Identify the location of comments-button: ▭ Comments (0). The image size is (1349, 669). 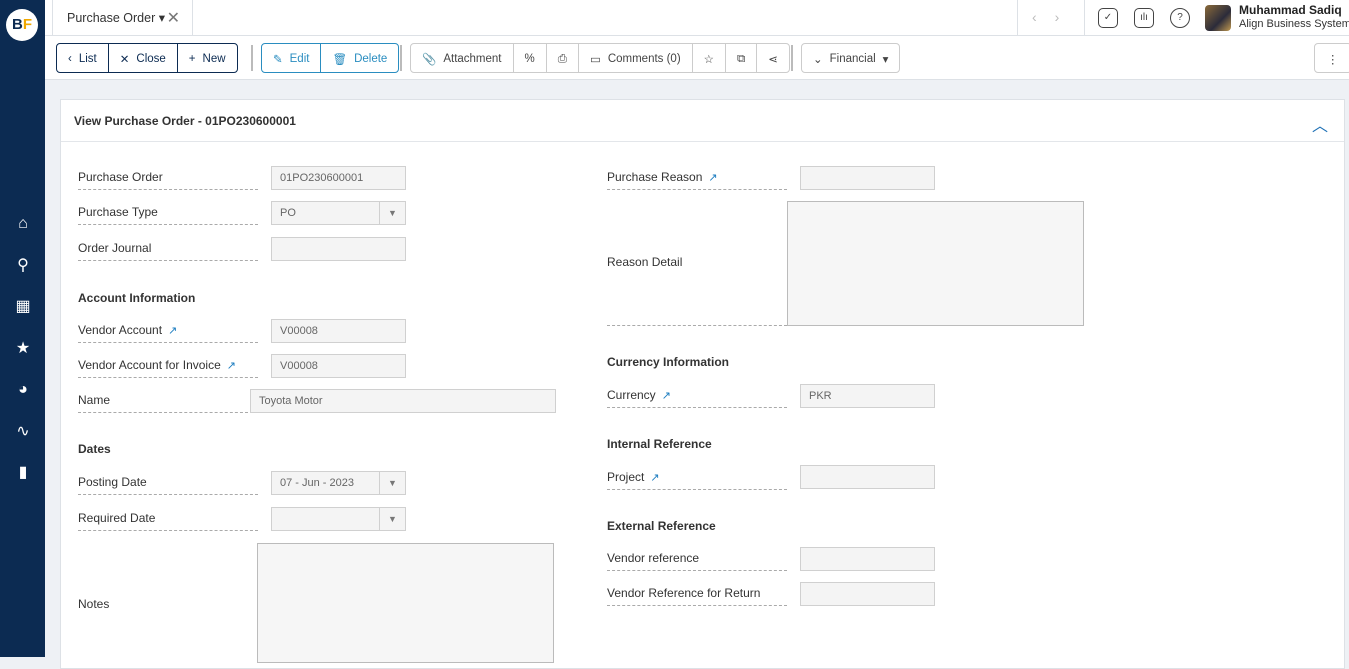
(636, 58).